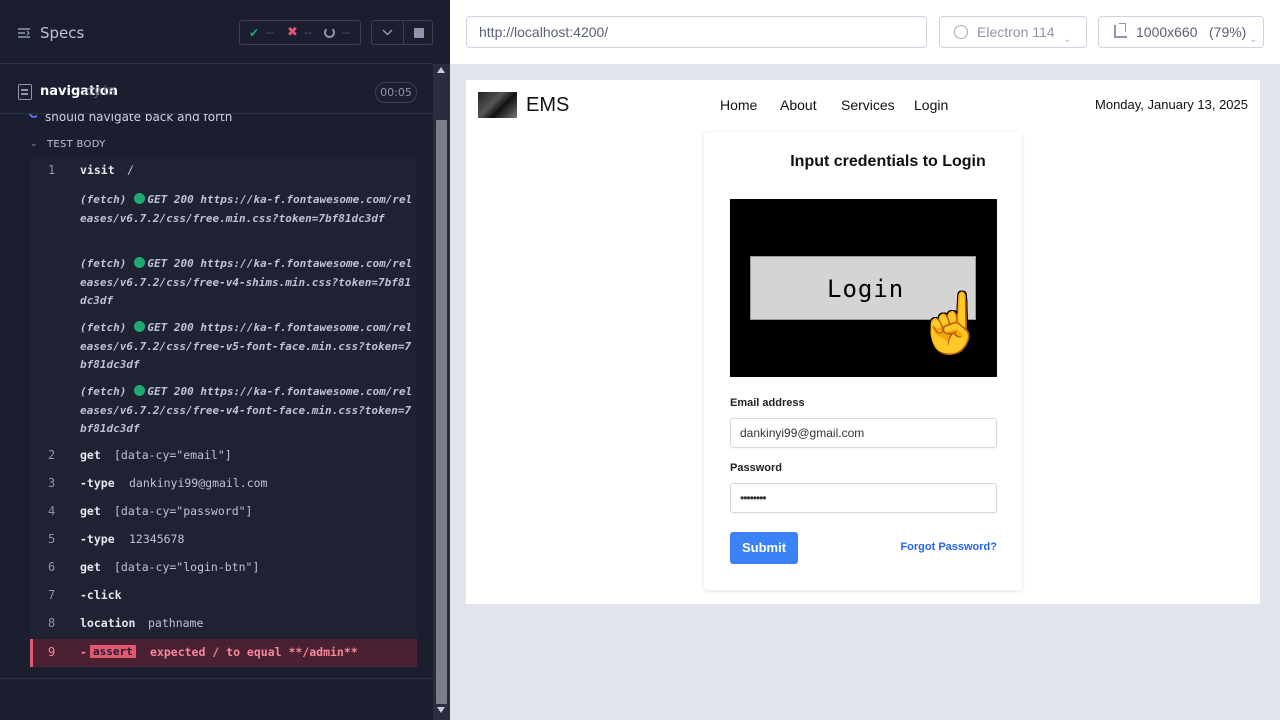  What do you see at coordinates (216, 678) in the screenshot?
I see `divider` at bounding box center [216, 678].